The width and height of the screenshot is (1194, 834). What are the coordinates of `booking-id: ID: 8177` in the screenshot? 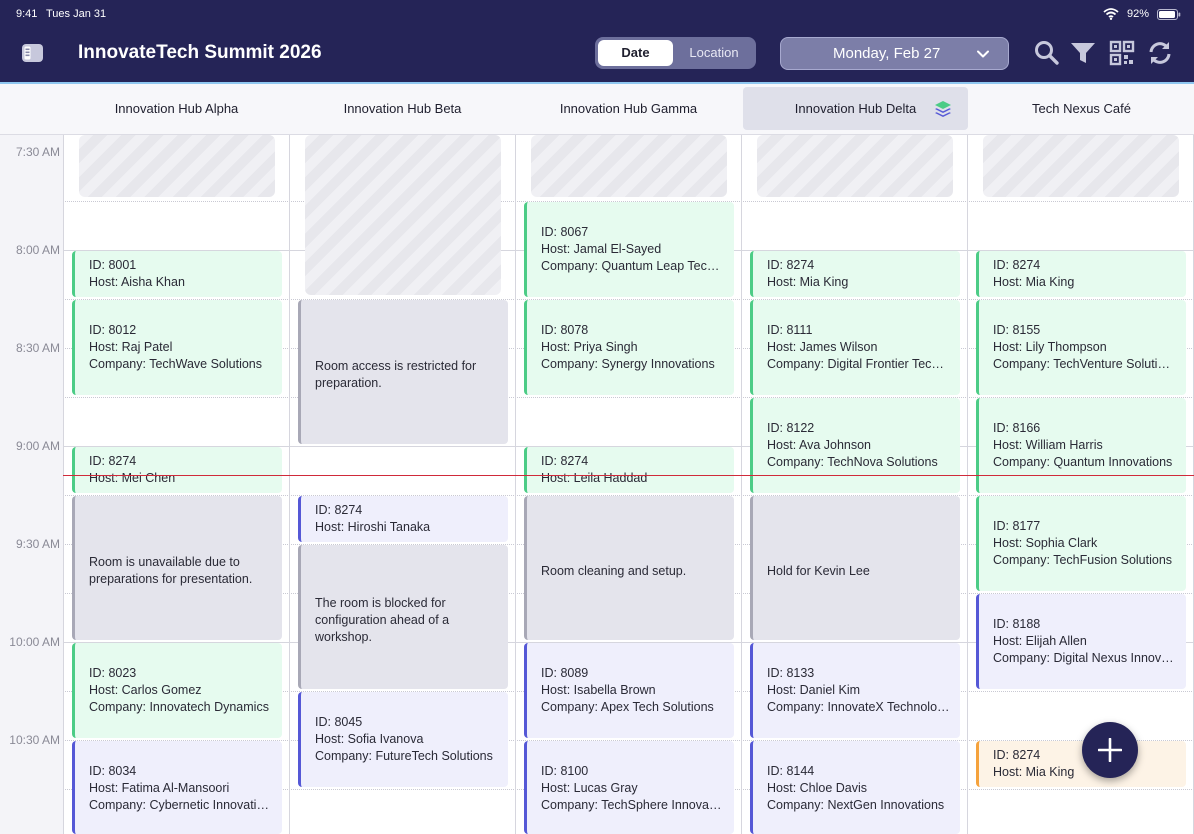 It's located at (1017, 526).